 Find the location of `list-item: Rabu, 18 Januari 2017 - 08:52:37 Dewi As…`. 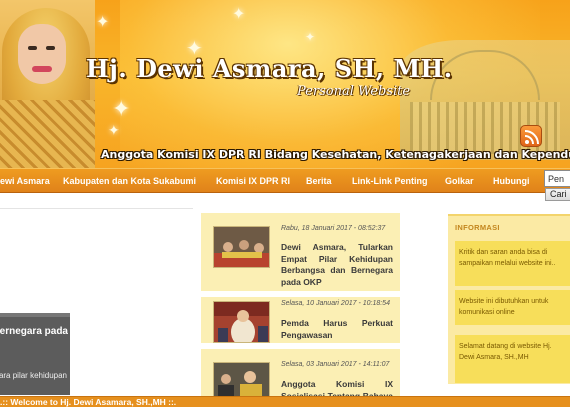

list-item: Rabu, 18 Januari 2017 - 08:52:37 Dewi As… is located at coordinates (300, 252).